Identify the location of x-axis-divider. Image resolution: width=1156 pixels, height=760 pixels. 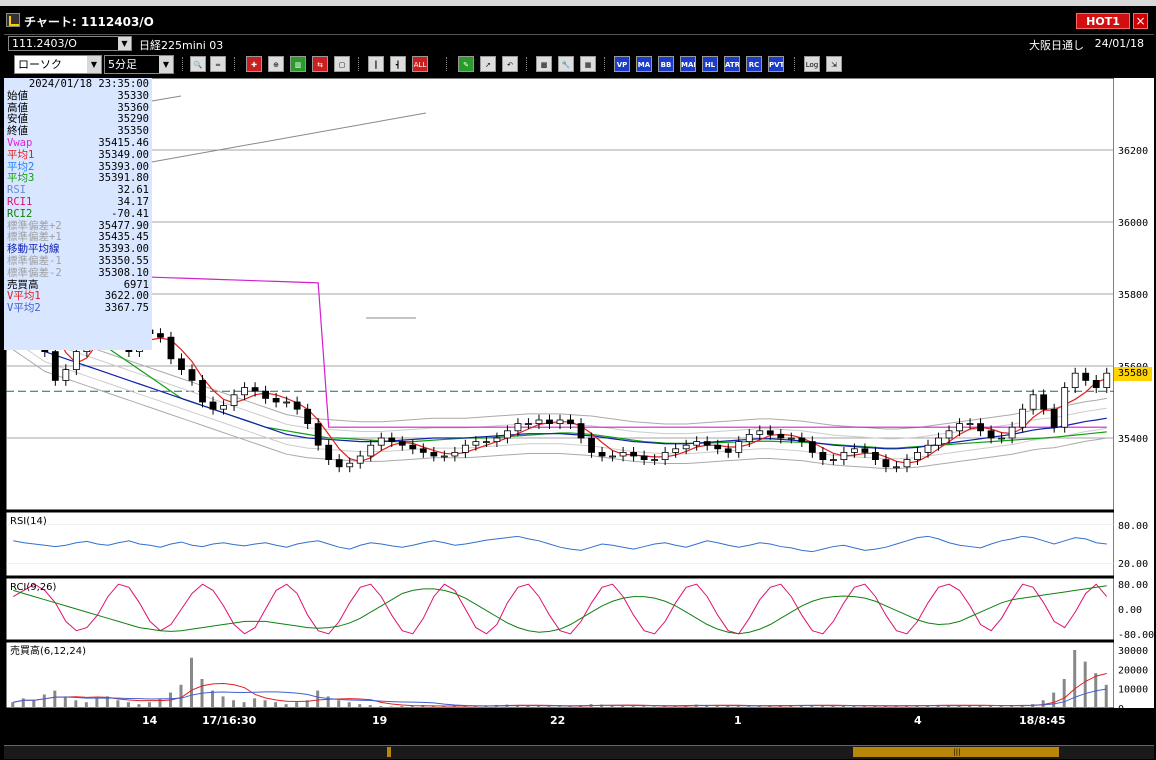
(580, 709).